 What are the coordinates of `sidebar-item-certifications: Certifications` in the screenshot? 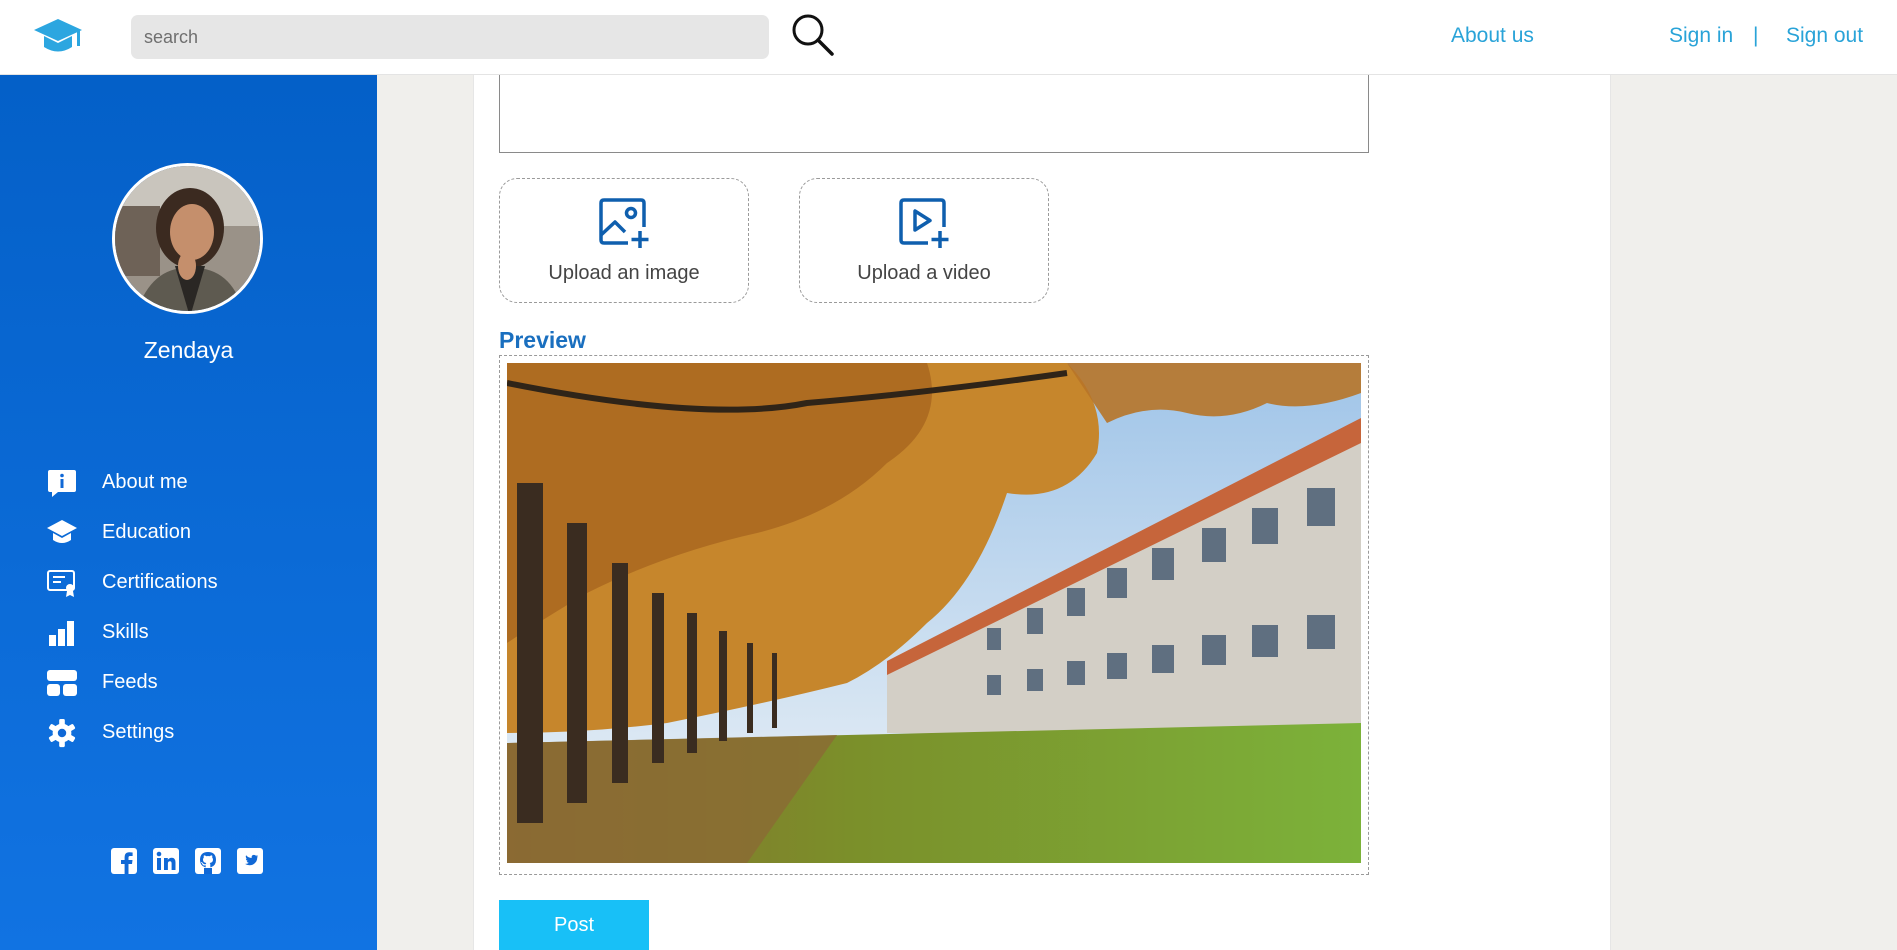 It's located at (188, 582).